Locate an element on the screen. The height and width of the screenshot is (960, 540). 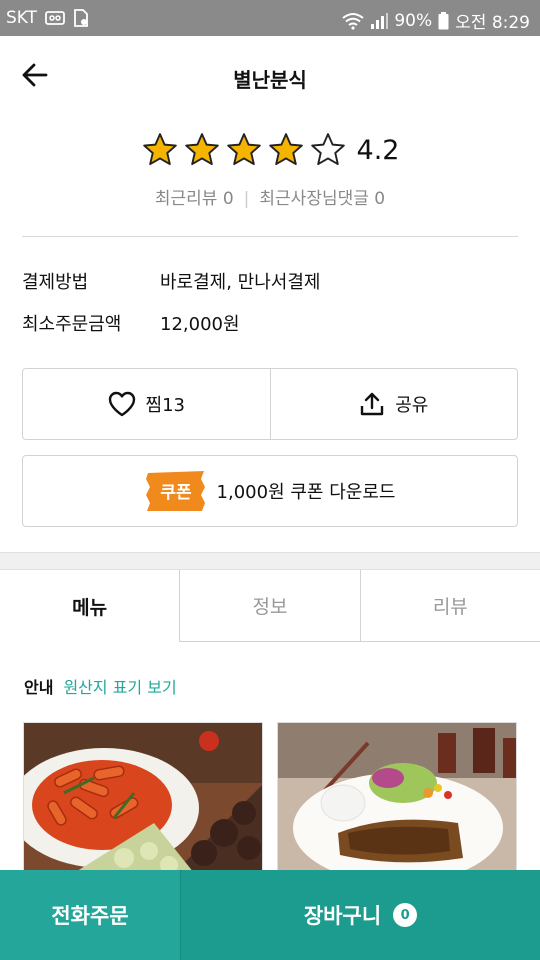
tab-menu: 메뉴 is located at coordinates (90, 606).